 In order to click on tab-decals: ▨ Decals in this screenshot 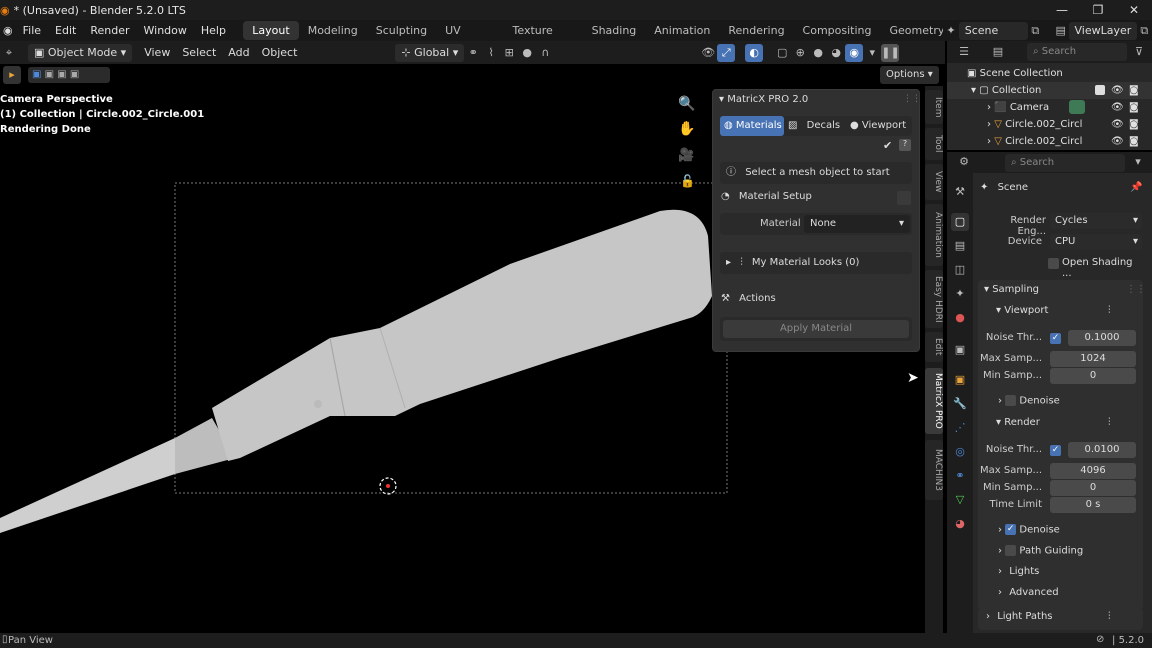, I will do `click(816, 126)`.